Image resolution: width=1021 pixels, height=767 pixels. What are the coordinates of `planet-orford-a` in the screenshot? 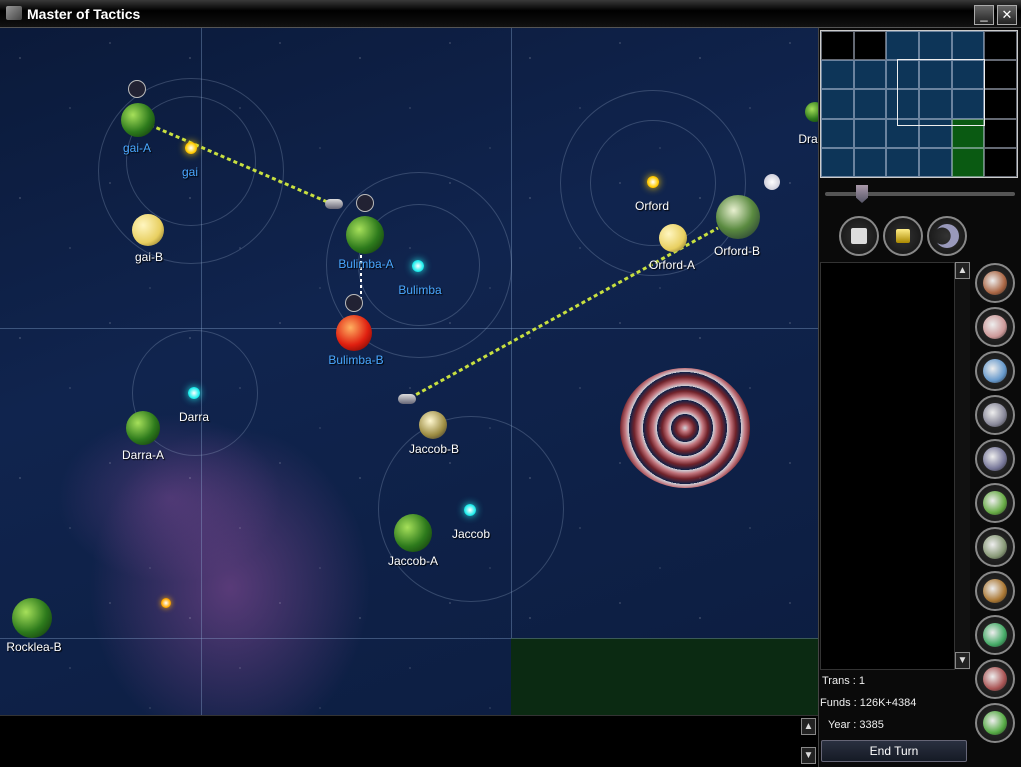 It's located at (673, 238).